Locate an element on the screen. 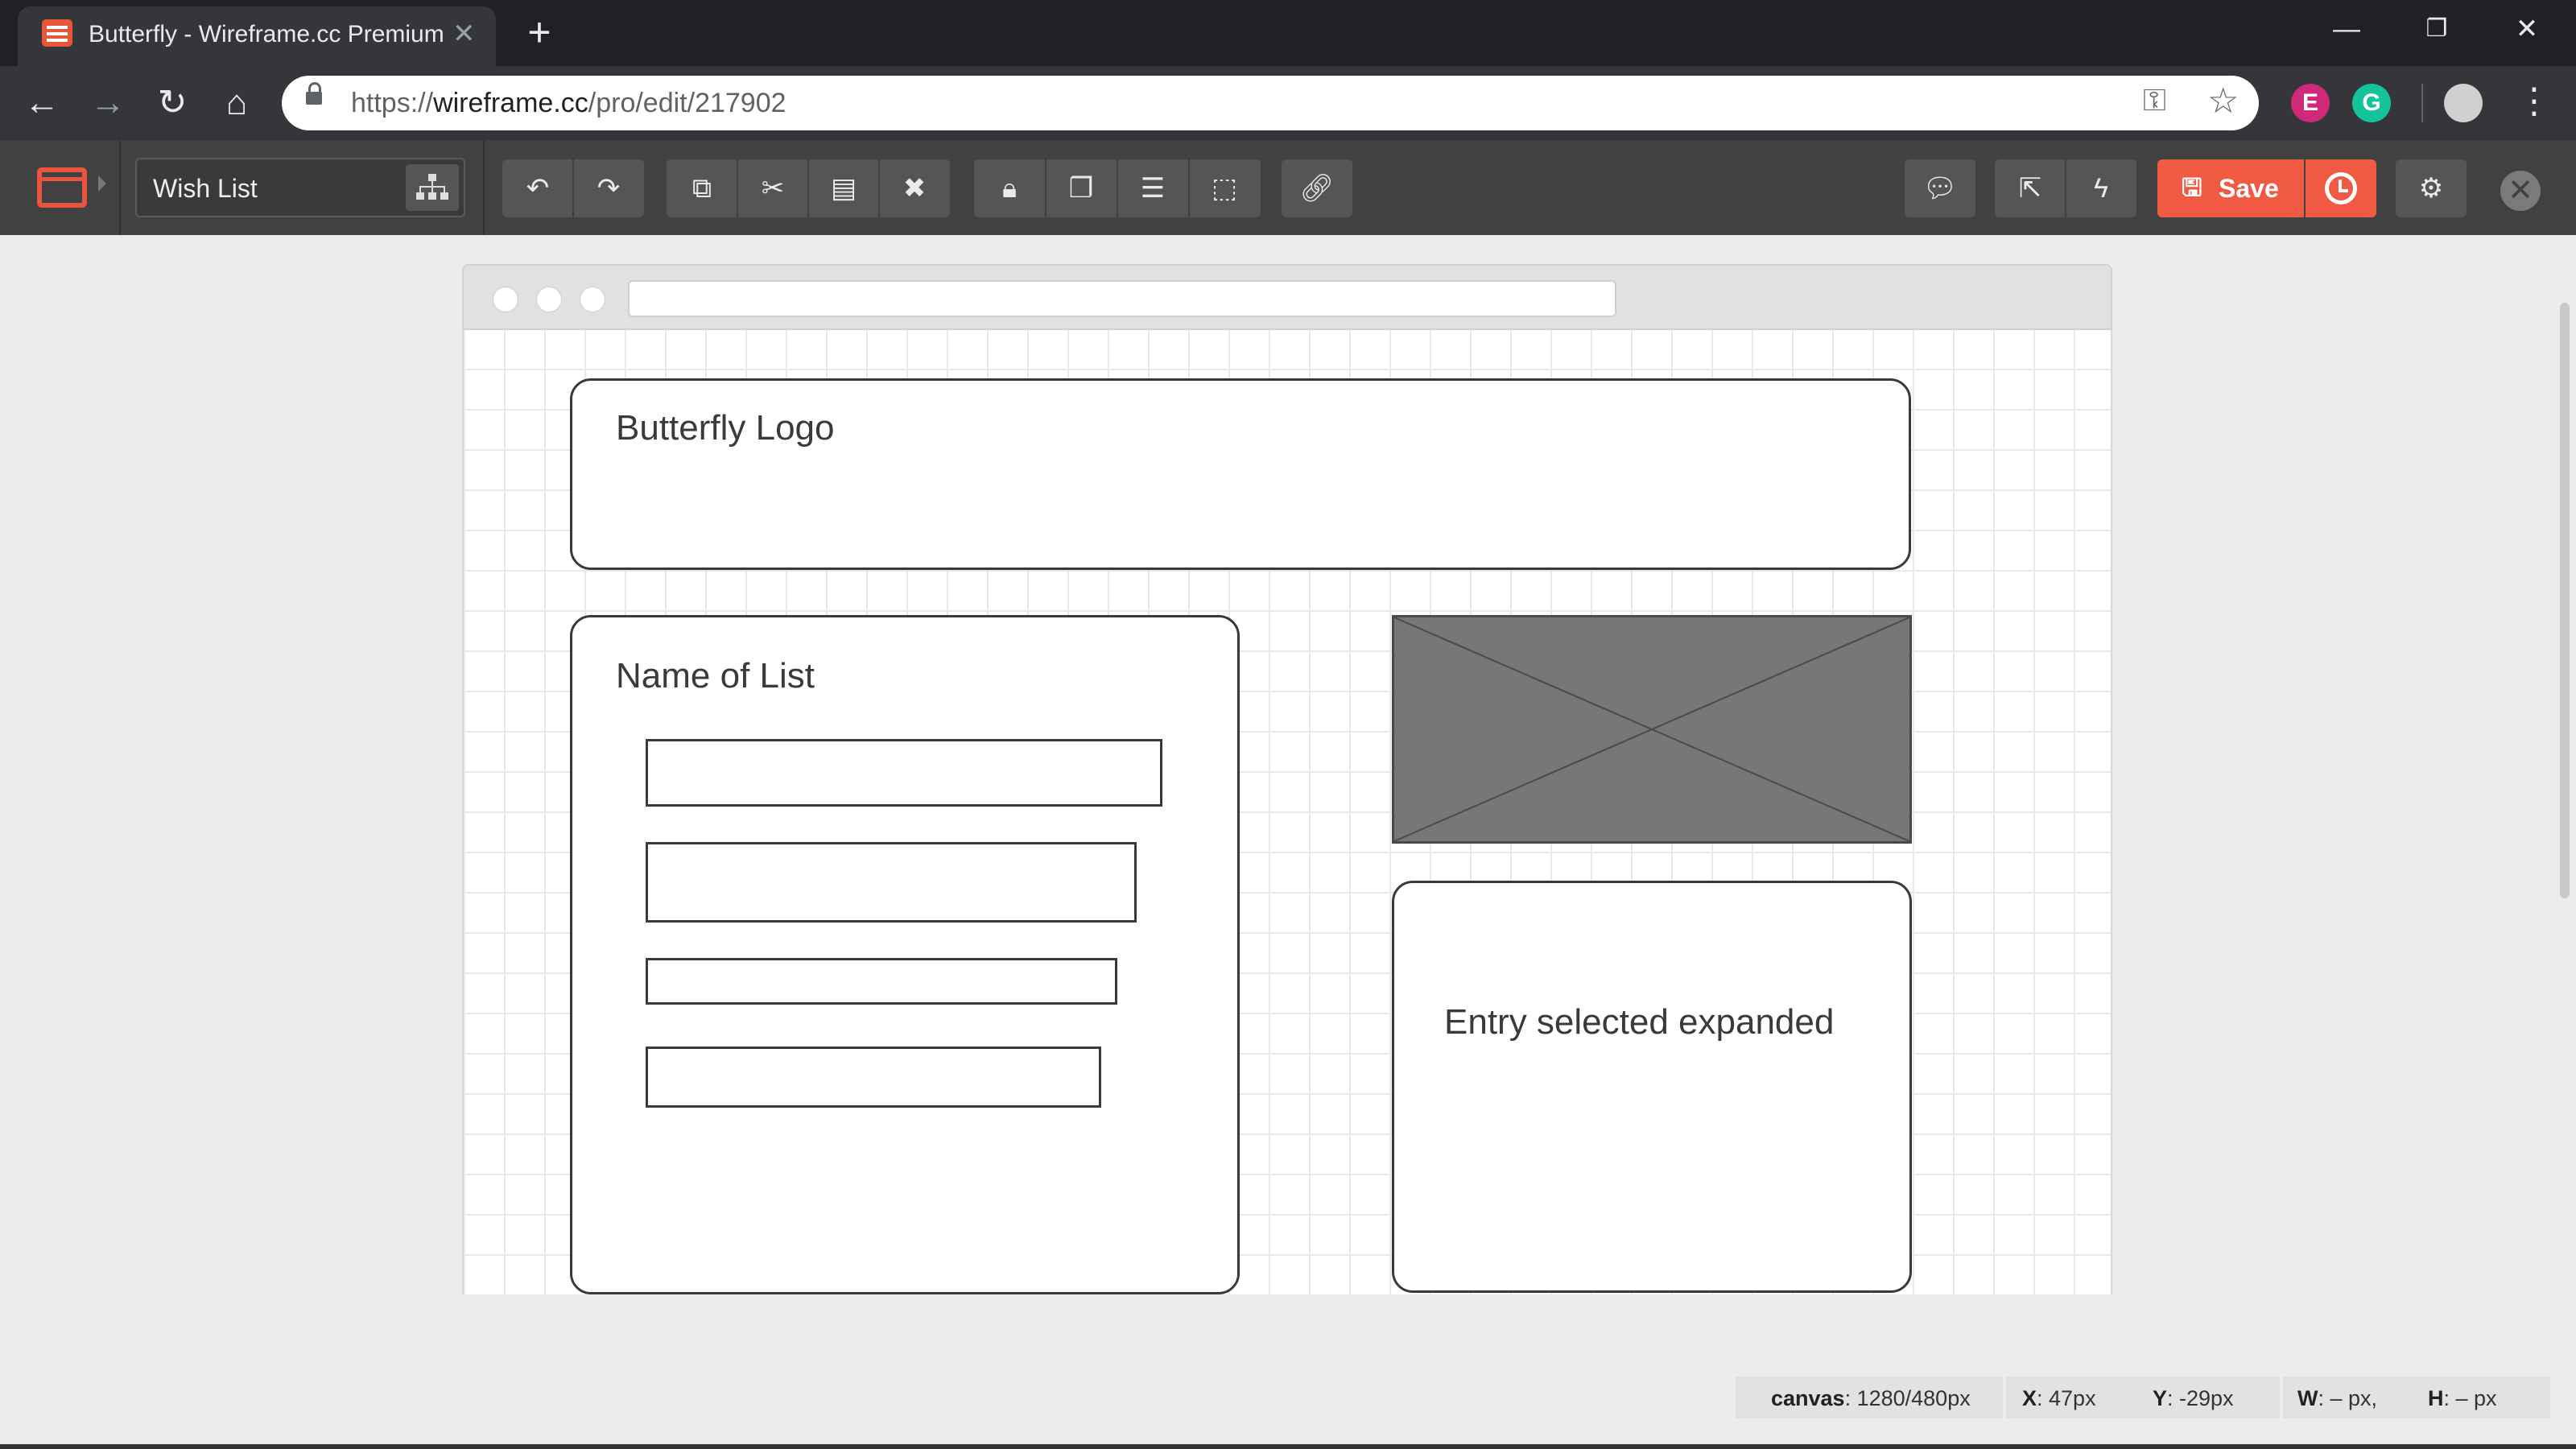  sitemap-icon is located at coordinates (432, 187).